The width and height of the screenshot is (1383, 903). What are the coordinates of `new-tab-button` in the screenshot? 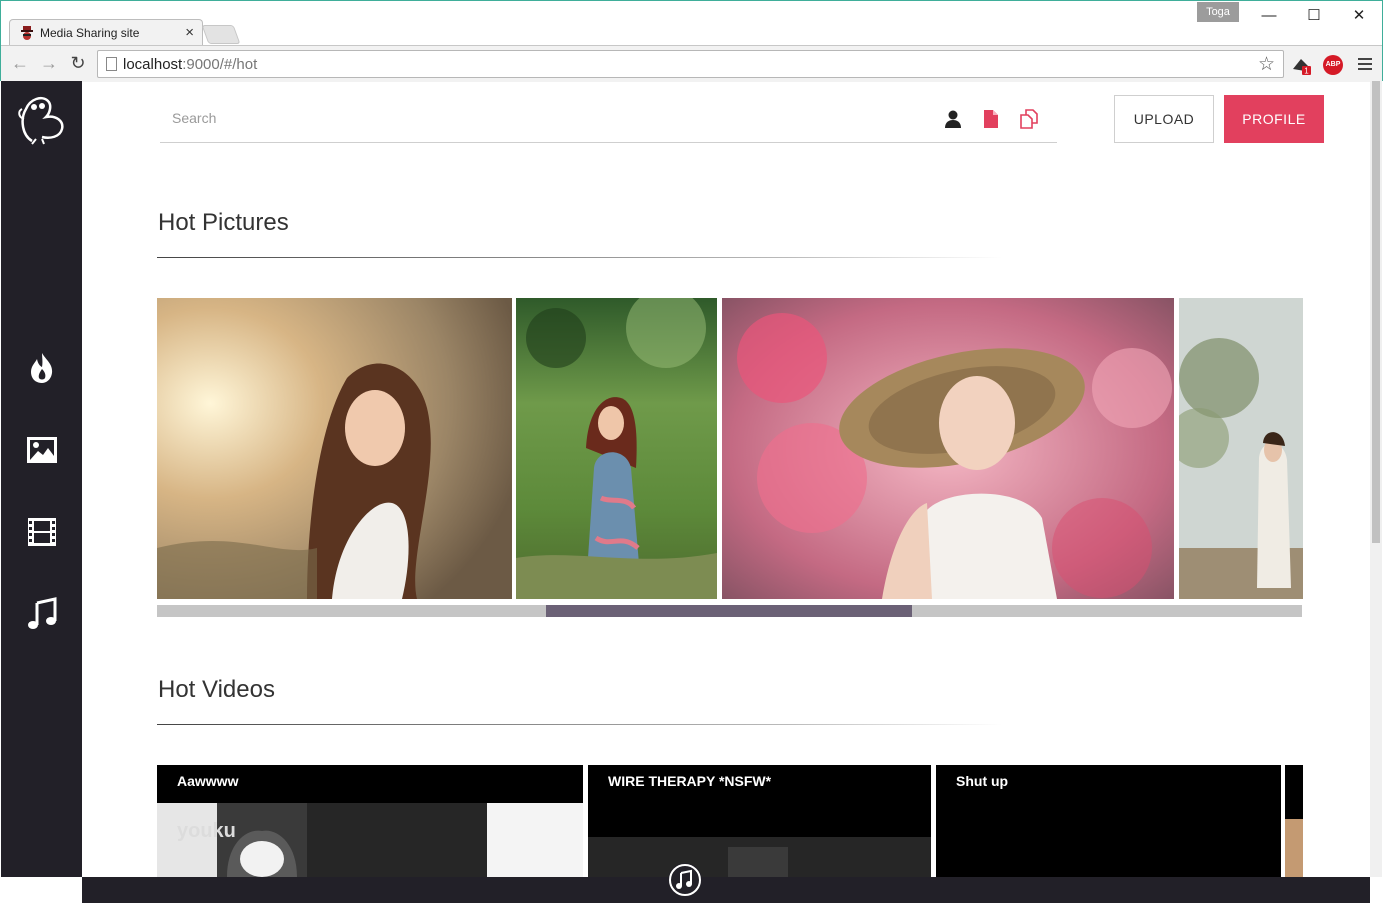 It's located at (221, 34).